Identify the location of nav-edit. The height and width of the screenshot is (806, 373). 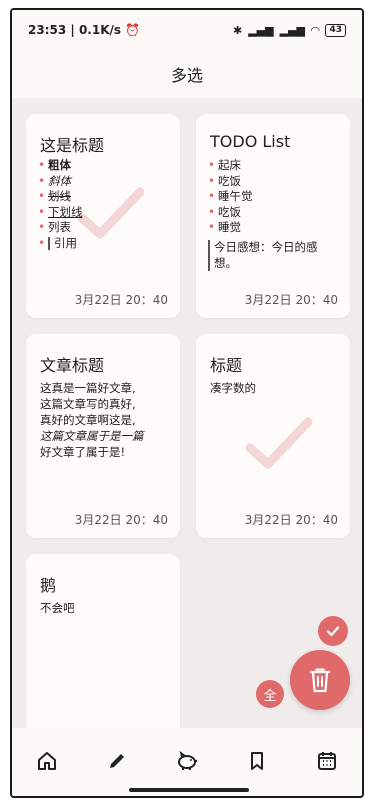
(117, 761).